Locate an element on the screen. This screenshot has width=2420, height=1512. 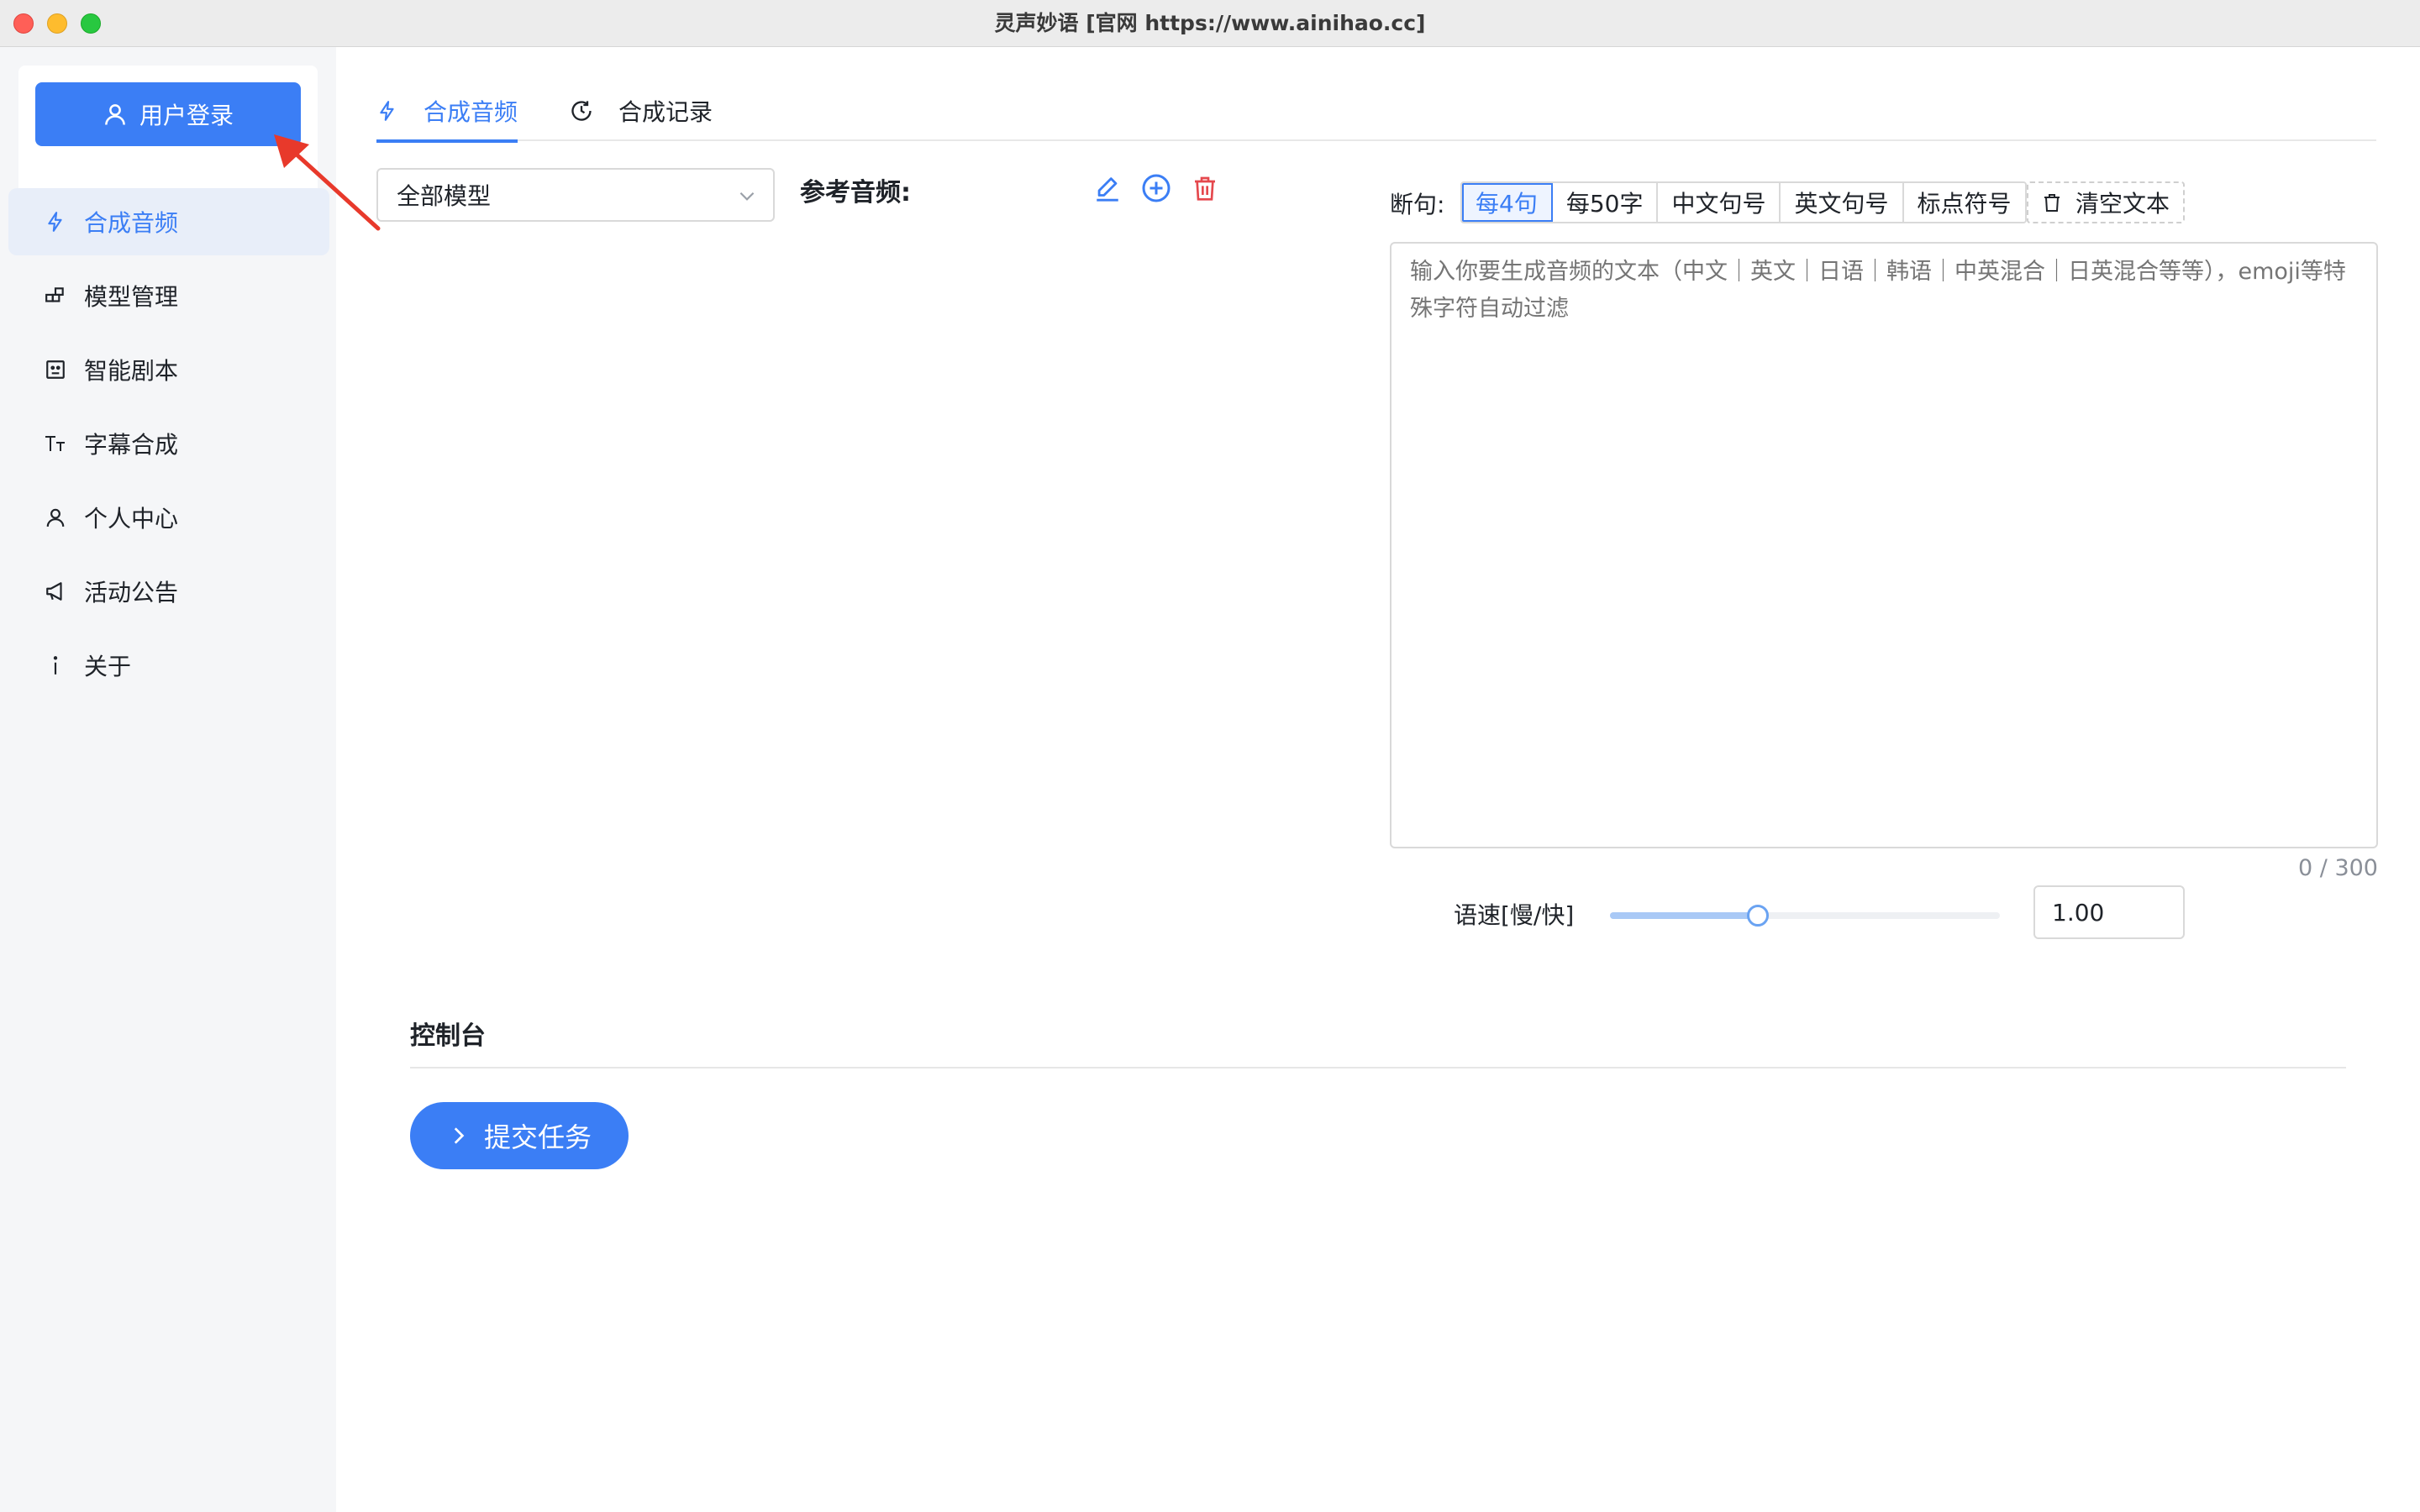
tab-label: 合成记录 is located at coordinates (665, 112).